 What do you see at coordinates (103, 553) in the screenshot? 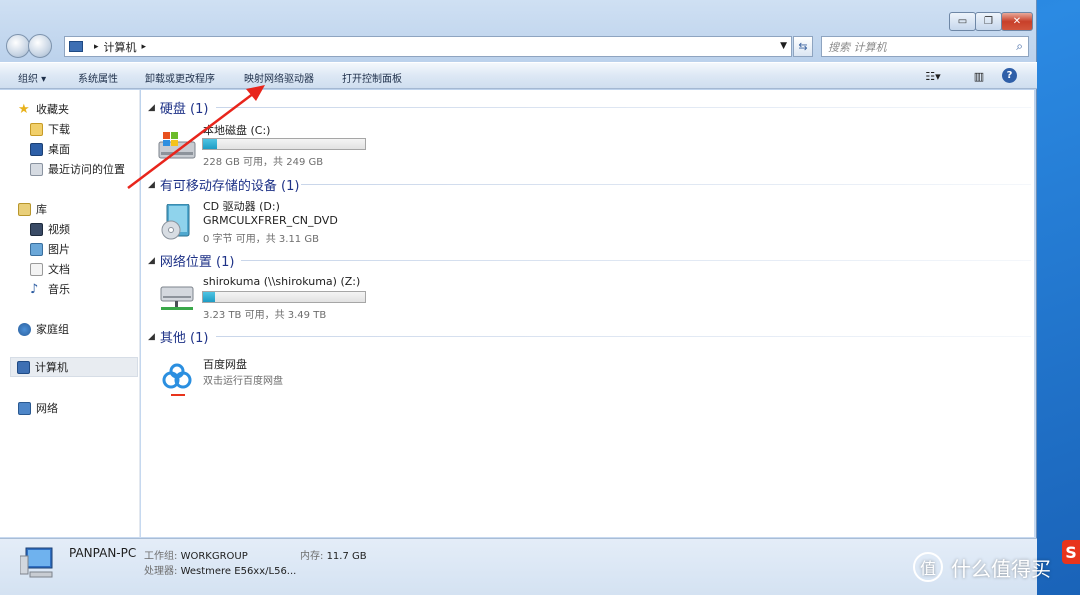
I see `computer-name: PANPAN-PC` at bounding box center [103, 553].